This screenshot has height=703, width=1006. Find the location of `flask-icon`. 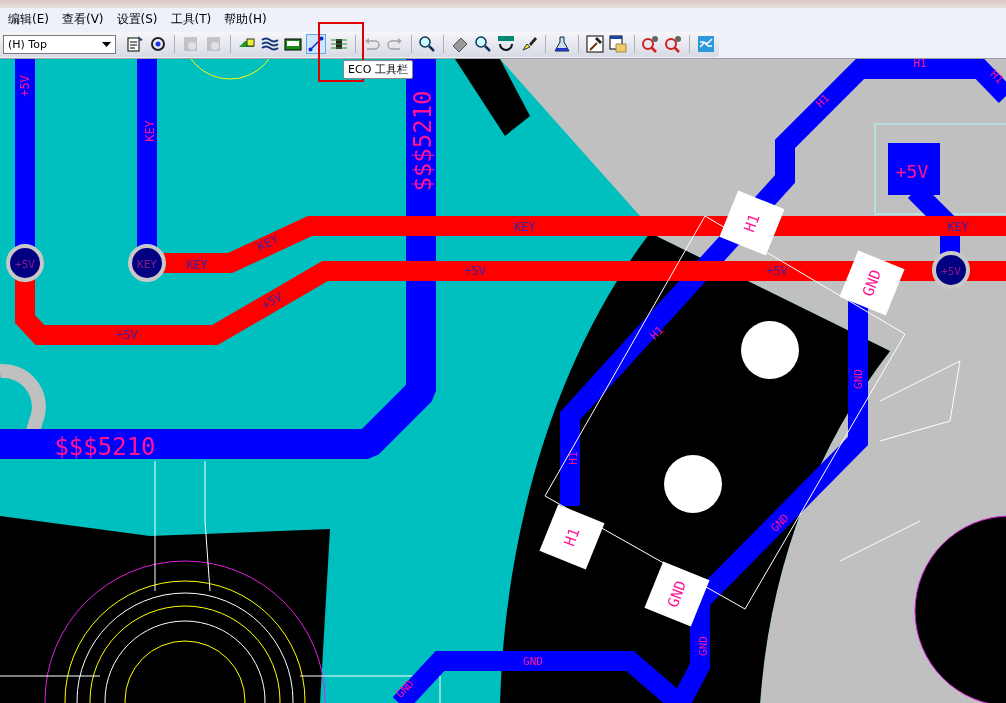

flask-icon is located at coordinates (561, 44).